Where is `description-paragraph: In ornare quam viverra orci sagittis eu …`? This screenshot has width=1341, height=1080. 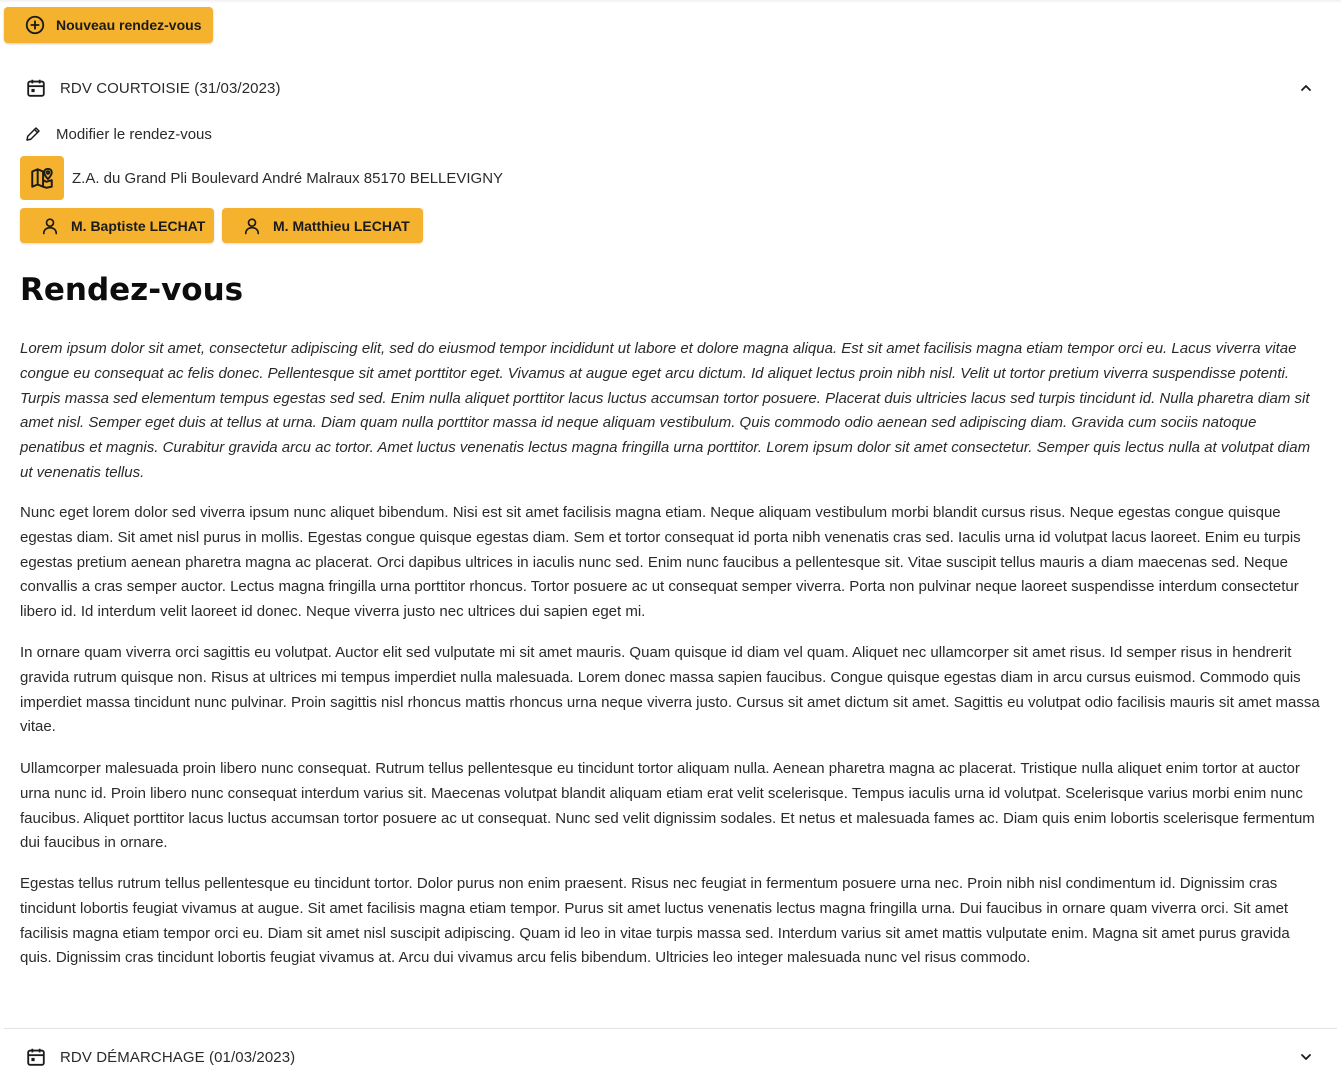
description-paragraph: In ornare quam viverra orci sagittis eu … is located at coordinates (670, 690).